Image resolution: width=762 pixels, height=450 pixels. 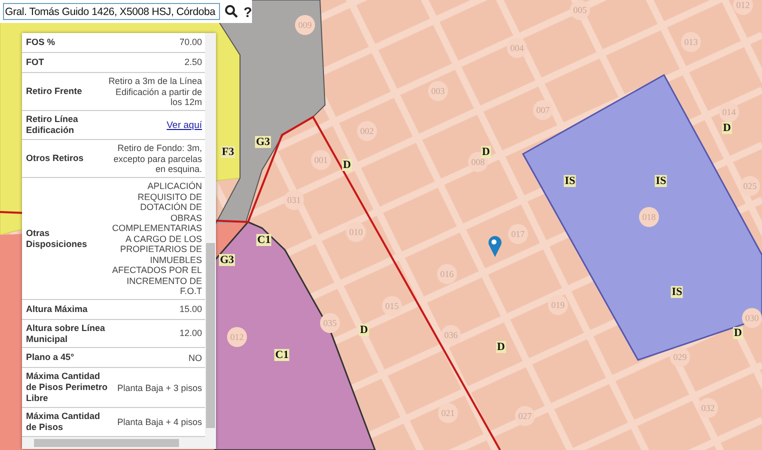 What do you see at coordinates (159, 422) in the screenshot?
I see `row-value: Planta Baja + 4 pisos` at bounding box center [159, 422].